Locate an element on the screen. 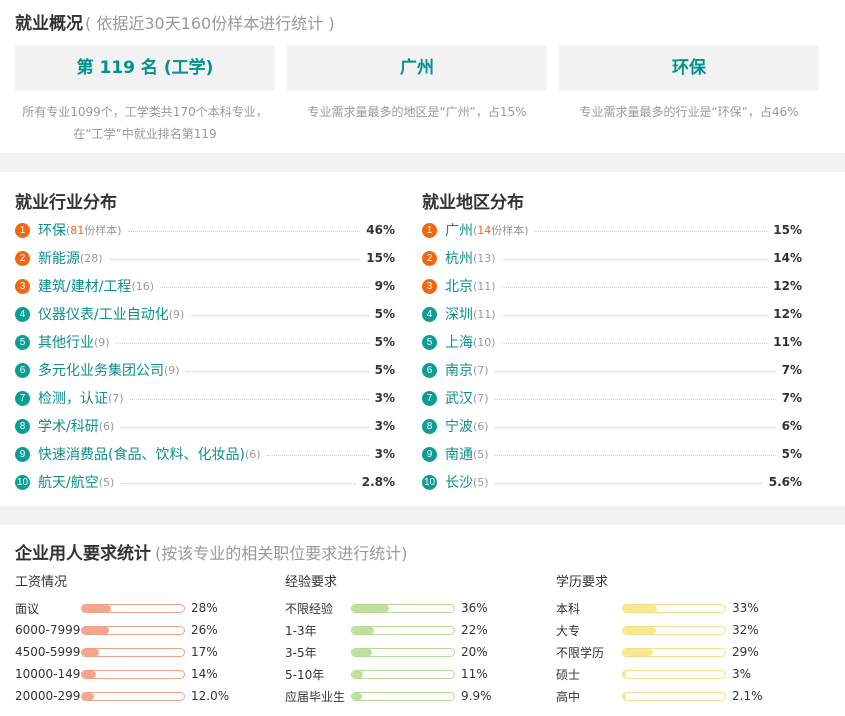  requirement-percent: 12.0% is located at coordinates (210, 696).